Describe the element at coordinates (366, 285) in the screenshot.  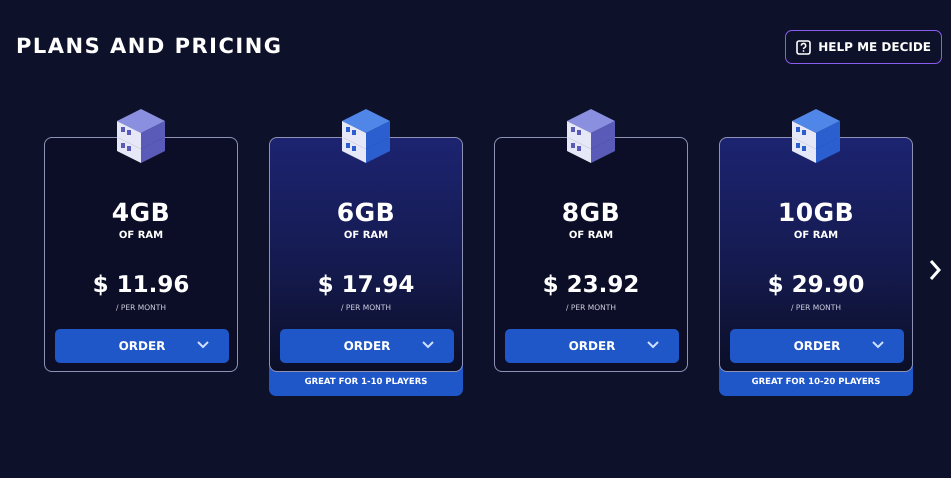
I see `plan-price: $ 17.94` at that location.